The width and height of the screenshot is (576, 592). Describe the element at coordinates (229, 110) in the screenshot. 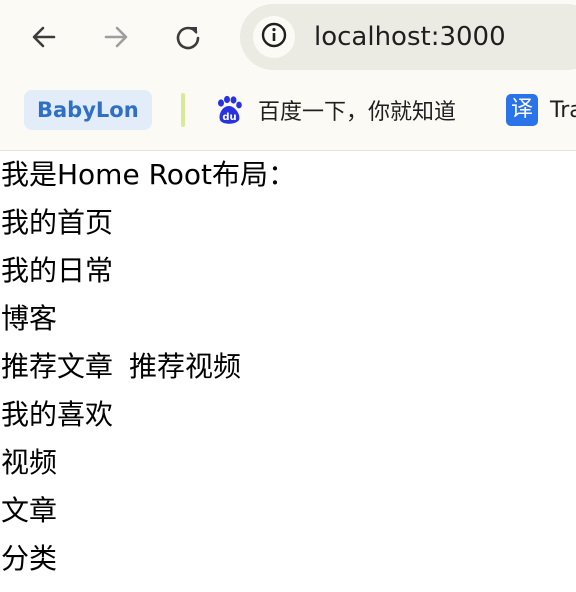

I see `baidu-icon: du` at that location.